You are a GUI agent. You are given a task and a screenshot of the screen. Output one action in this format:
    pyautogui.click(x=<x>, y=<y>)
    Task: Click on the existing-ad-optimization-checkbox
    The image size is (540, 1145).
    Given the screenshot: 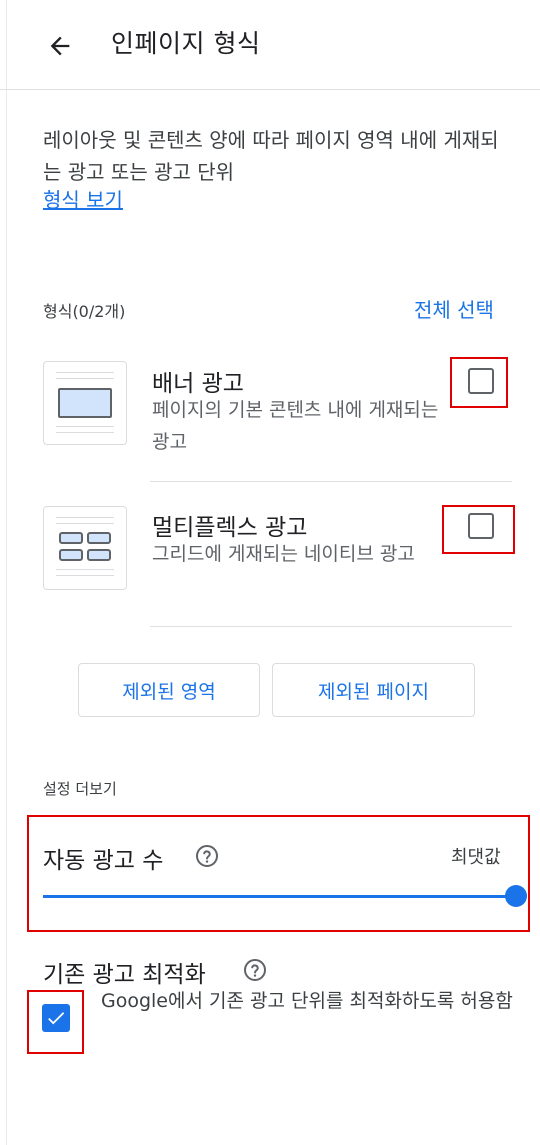 What is the action you would take?
    pyautogui.click(x=56, y=1018)
    